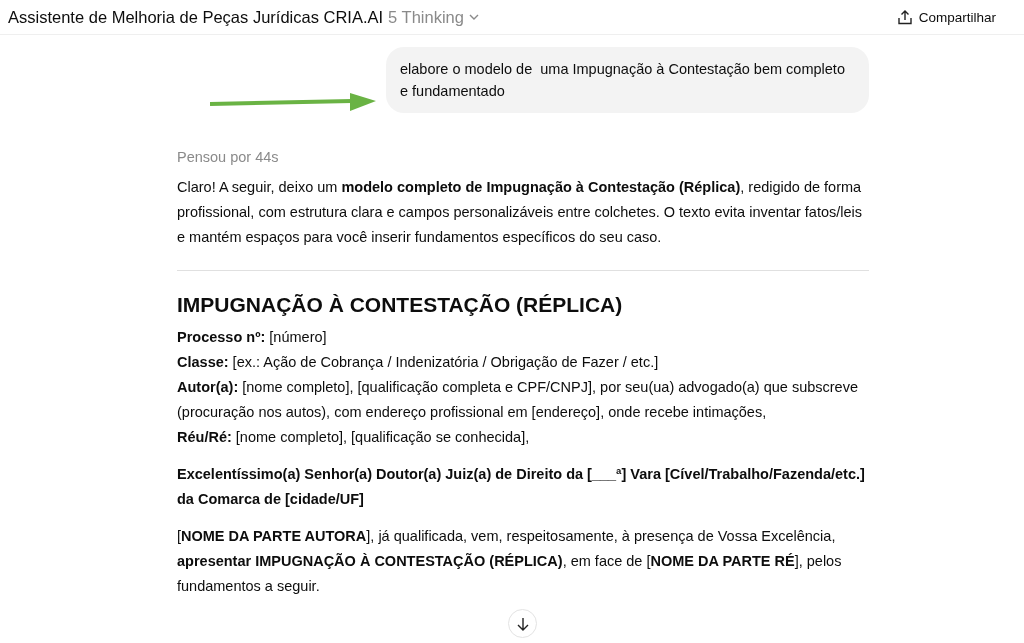 This screenshot has width=1024, height=643. What do you see at coordinates (400, 305) in the screenshot?
I see `document-heading: IMPUGNAÇÃO À CONTESTAÇÃO (RÉPLICA)` at bounding box center [400, 305].